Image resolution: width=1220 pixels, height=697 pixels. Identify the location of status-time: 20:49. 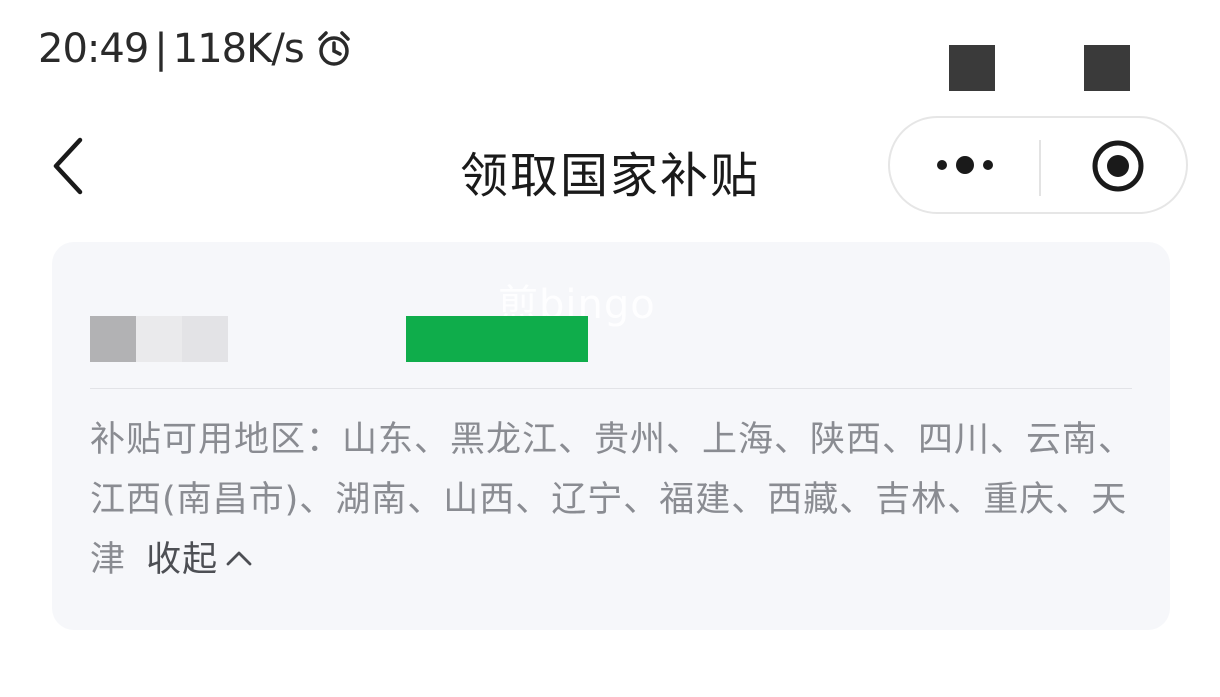
(93, 49).